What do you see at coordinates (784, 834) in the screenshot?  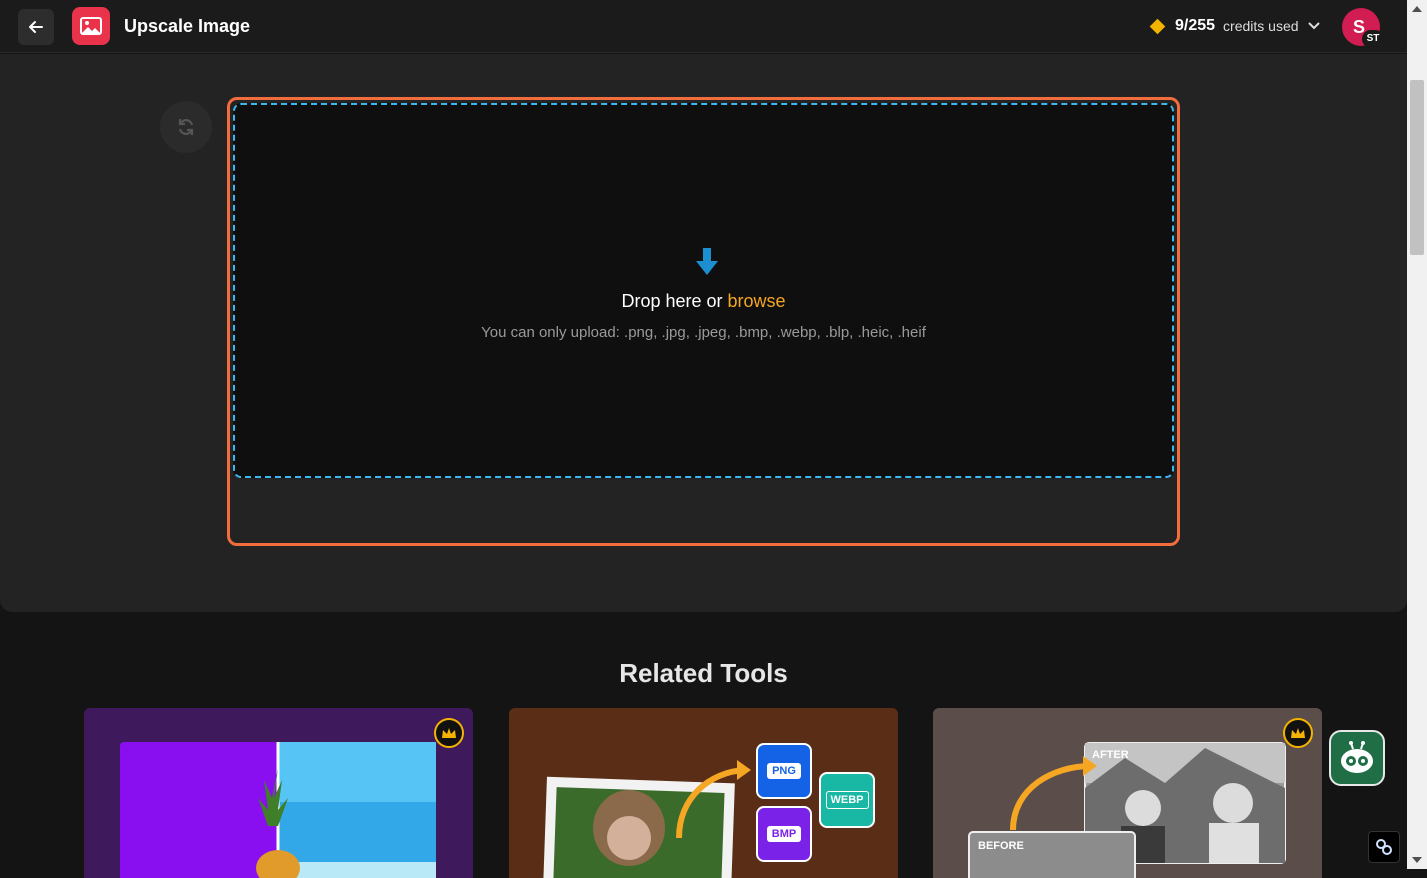 I see `bmp-badge: BMP` at bounding box center [784, 834].